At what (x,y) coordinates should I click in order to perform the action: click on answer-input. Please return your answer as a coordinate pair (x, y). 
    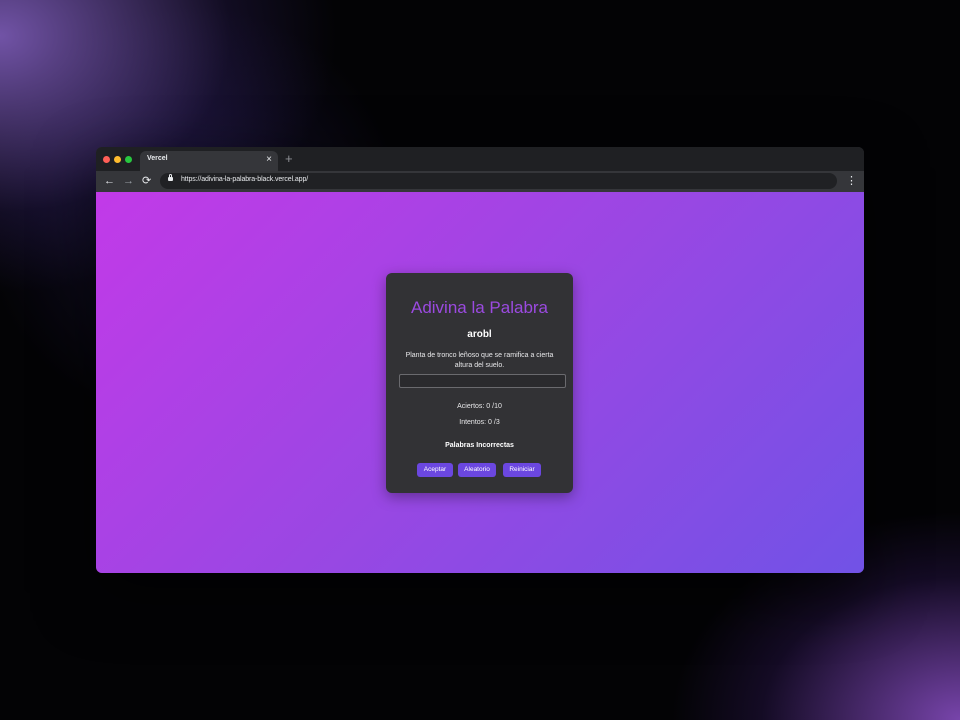
    Looking at the image, I should click on (482, 381).